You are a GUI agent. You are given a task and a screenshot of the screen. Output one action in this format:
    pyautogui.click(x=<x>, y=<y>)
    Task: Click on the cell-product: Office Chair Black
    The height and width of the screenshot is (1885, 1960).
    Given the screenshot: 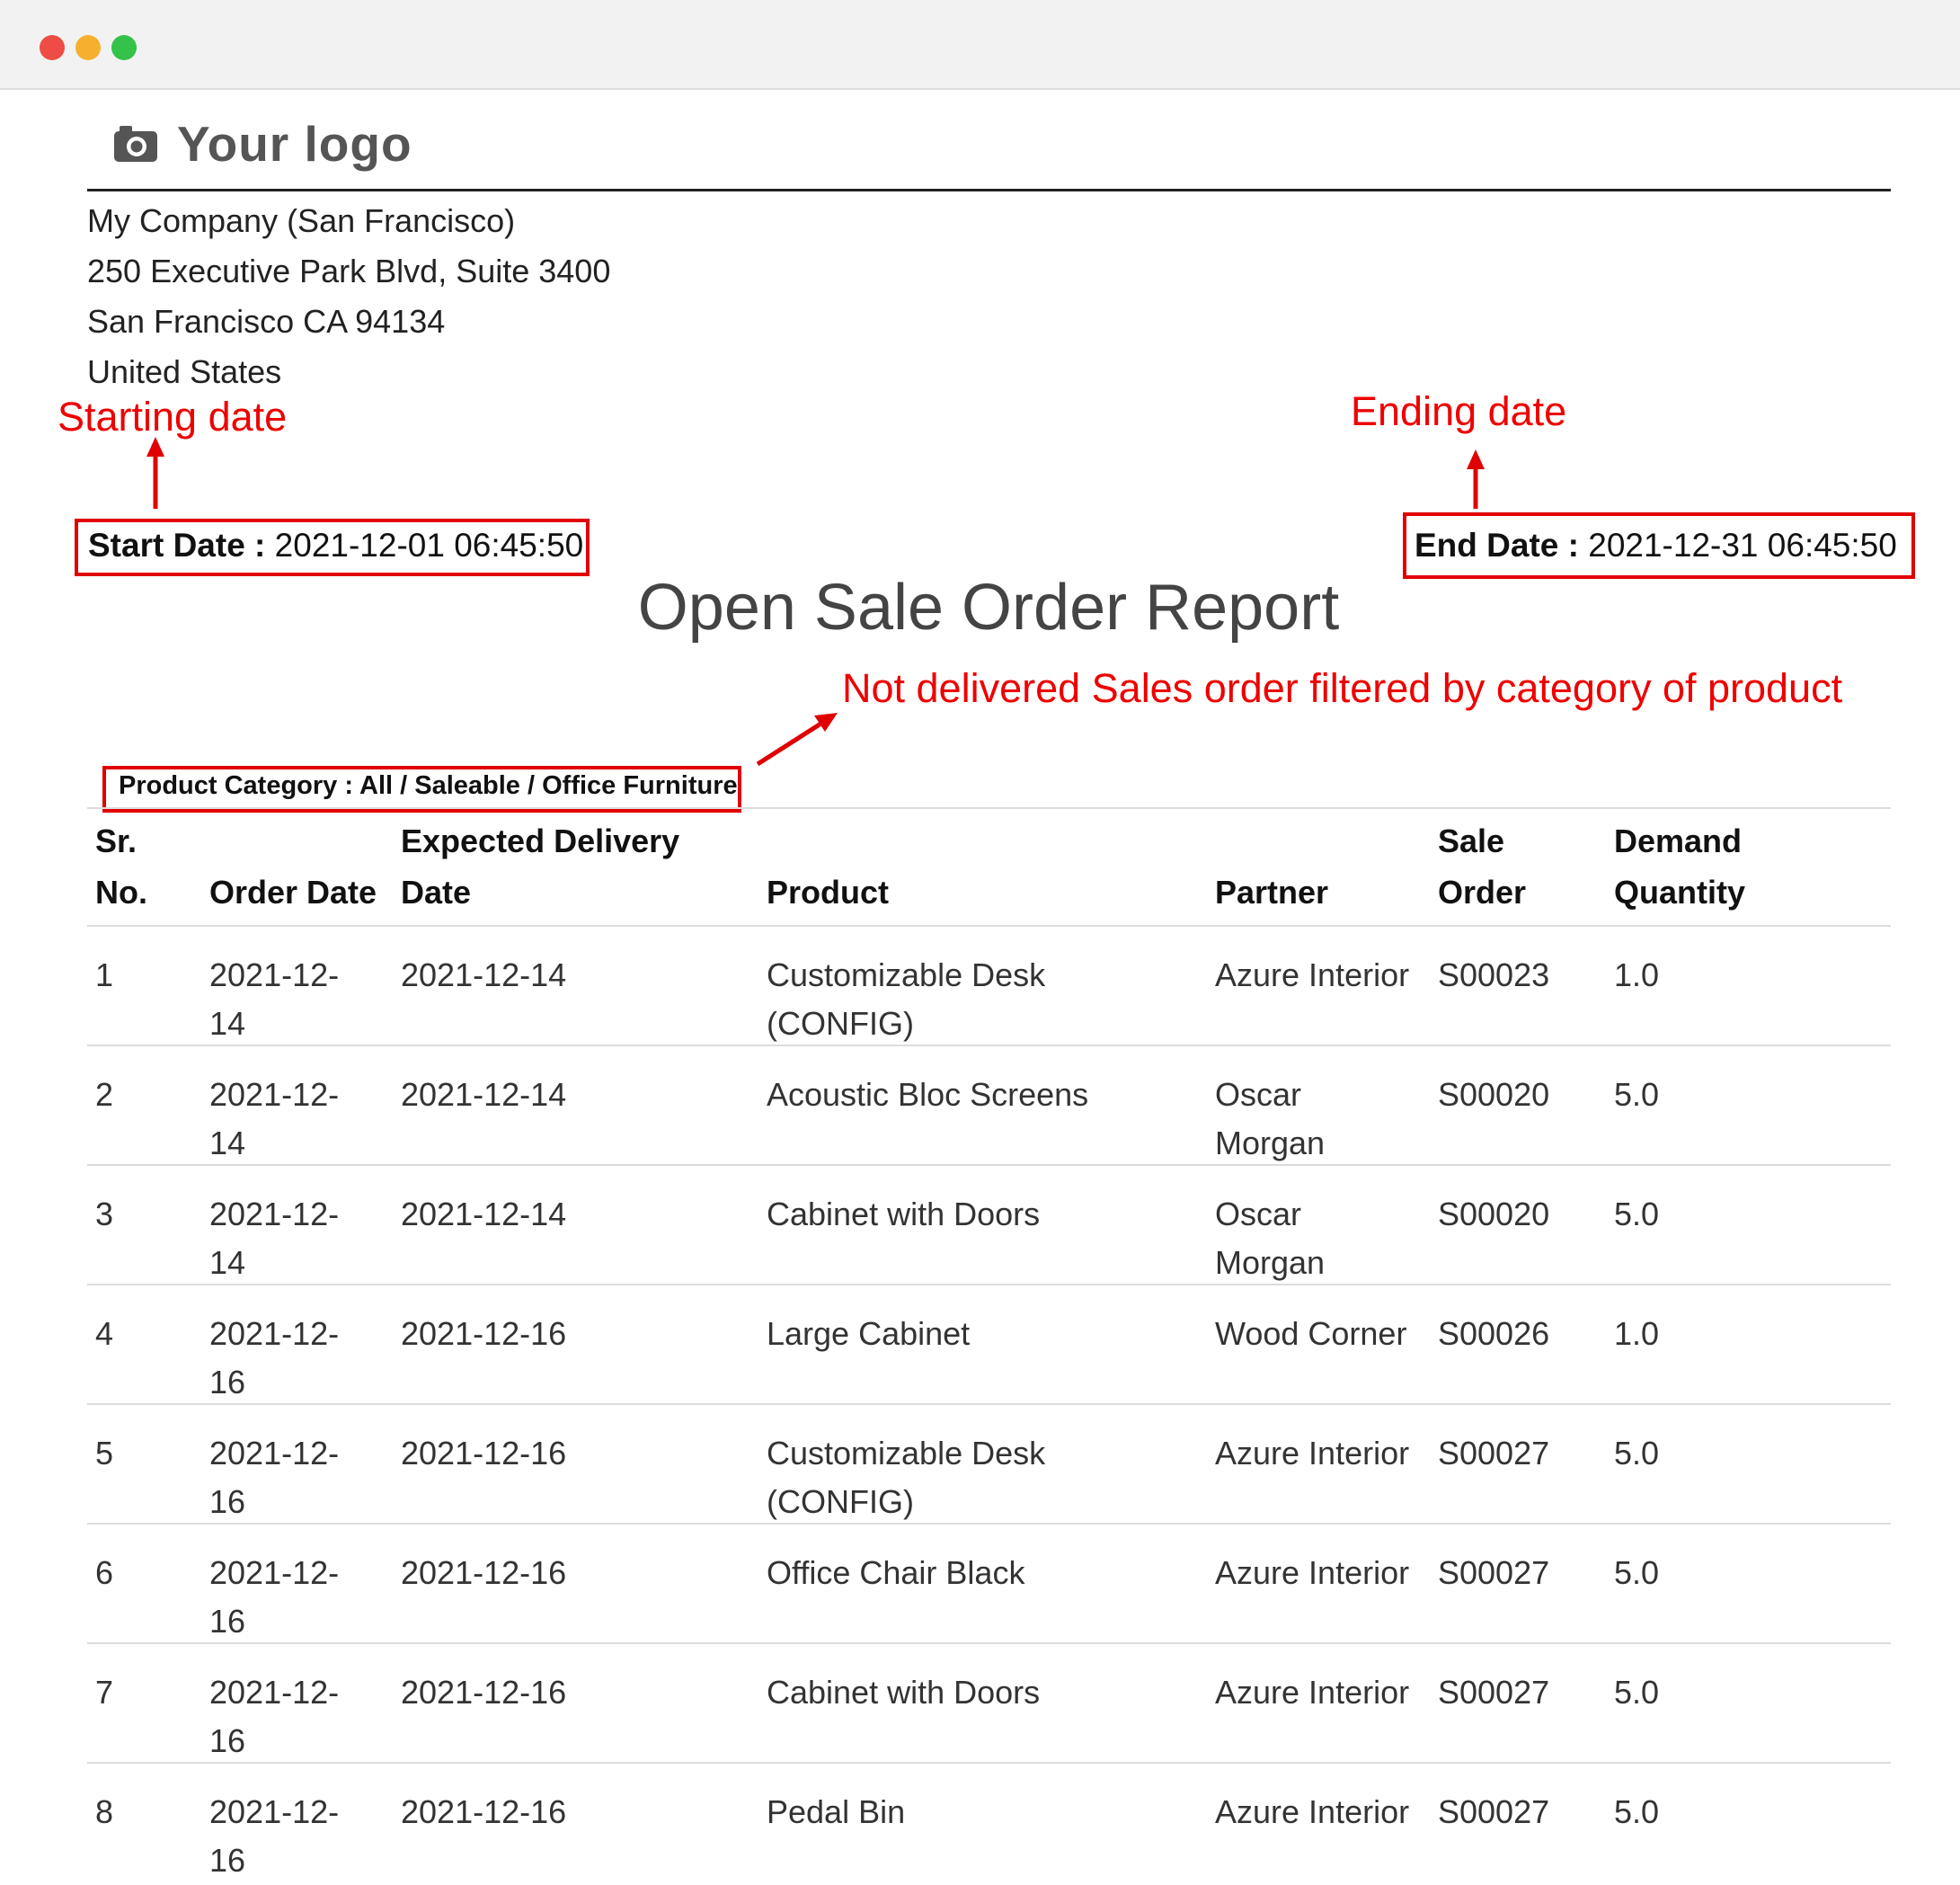 What is the action you would take?
    pyautogui.click(x=896, y=1572)
    